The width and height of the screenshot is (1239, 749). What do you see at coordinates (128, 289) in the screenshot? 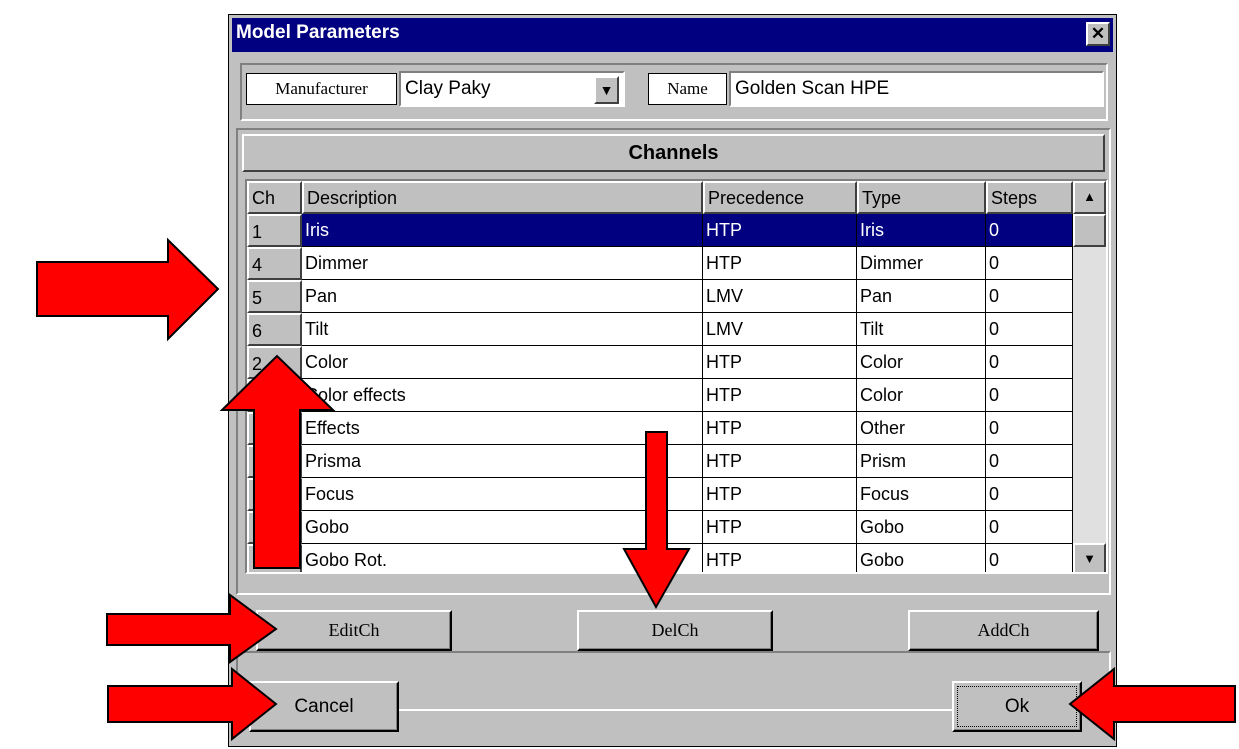
I see `arrow-right-to-ch-column-icon` at bounding box center [128, 289].